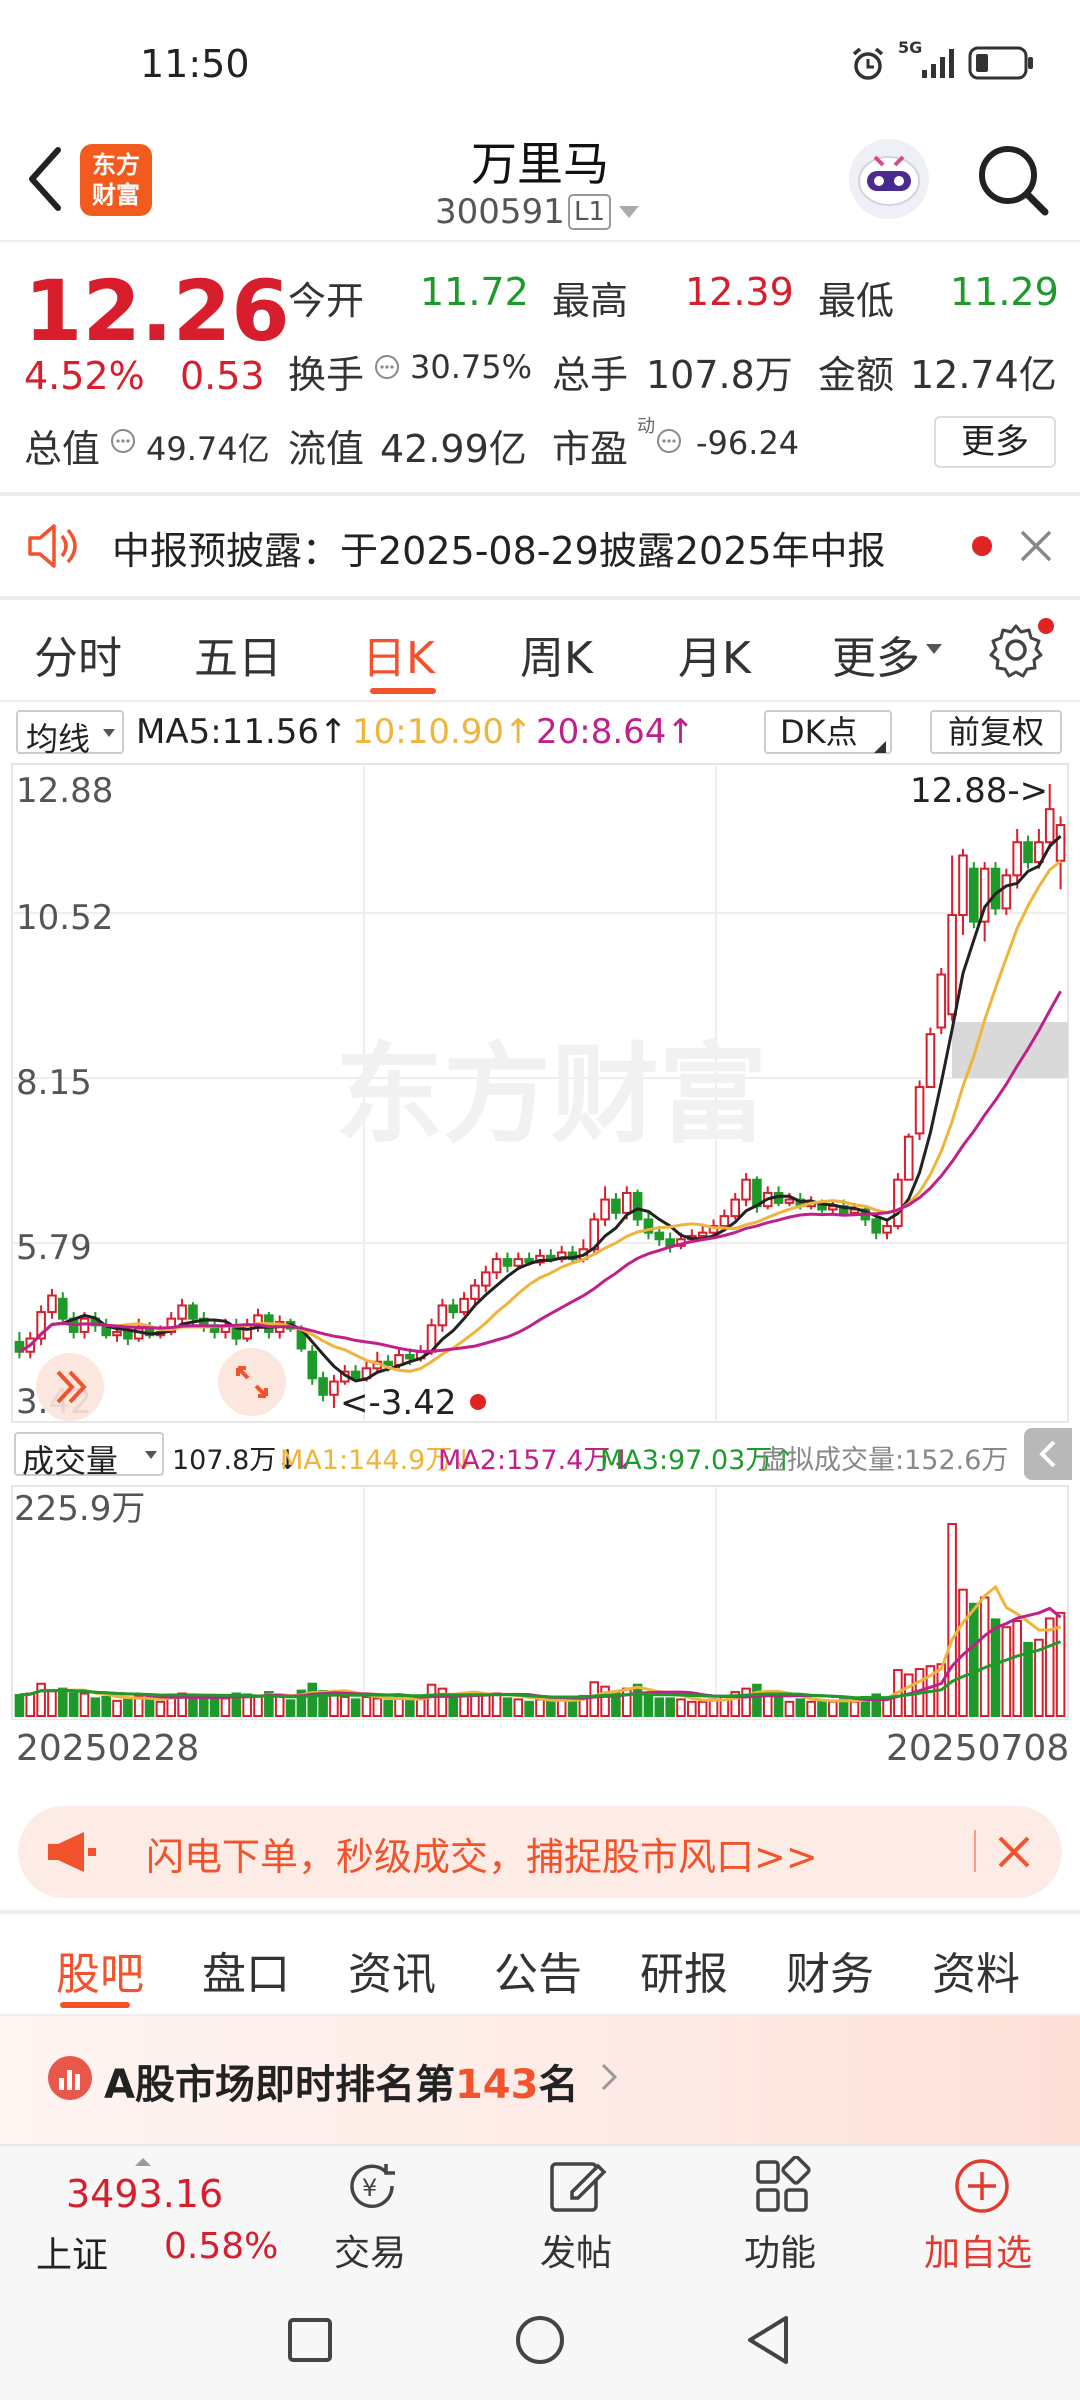 This screenshot has height=2400, width=1080. What do you see at coordinates (868, 66) in the screenshot?
I see `alarm-icon` at bounding box center [868, 66].